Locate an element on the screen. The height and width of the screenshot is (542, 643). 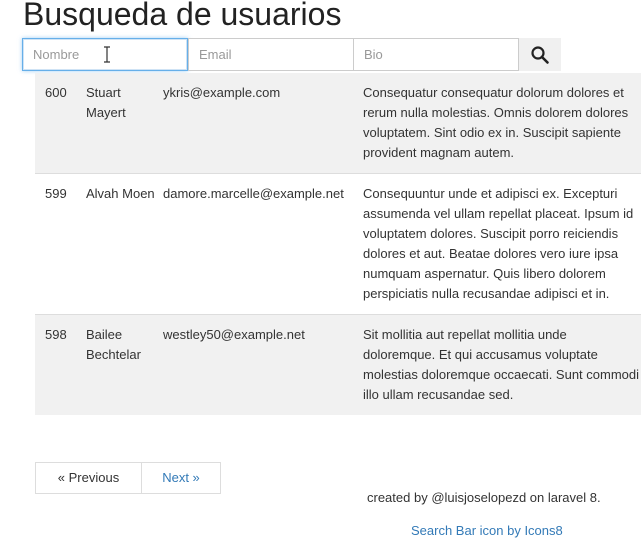
user-name: Stuart Mayert is located at coordinates (124, 123).